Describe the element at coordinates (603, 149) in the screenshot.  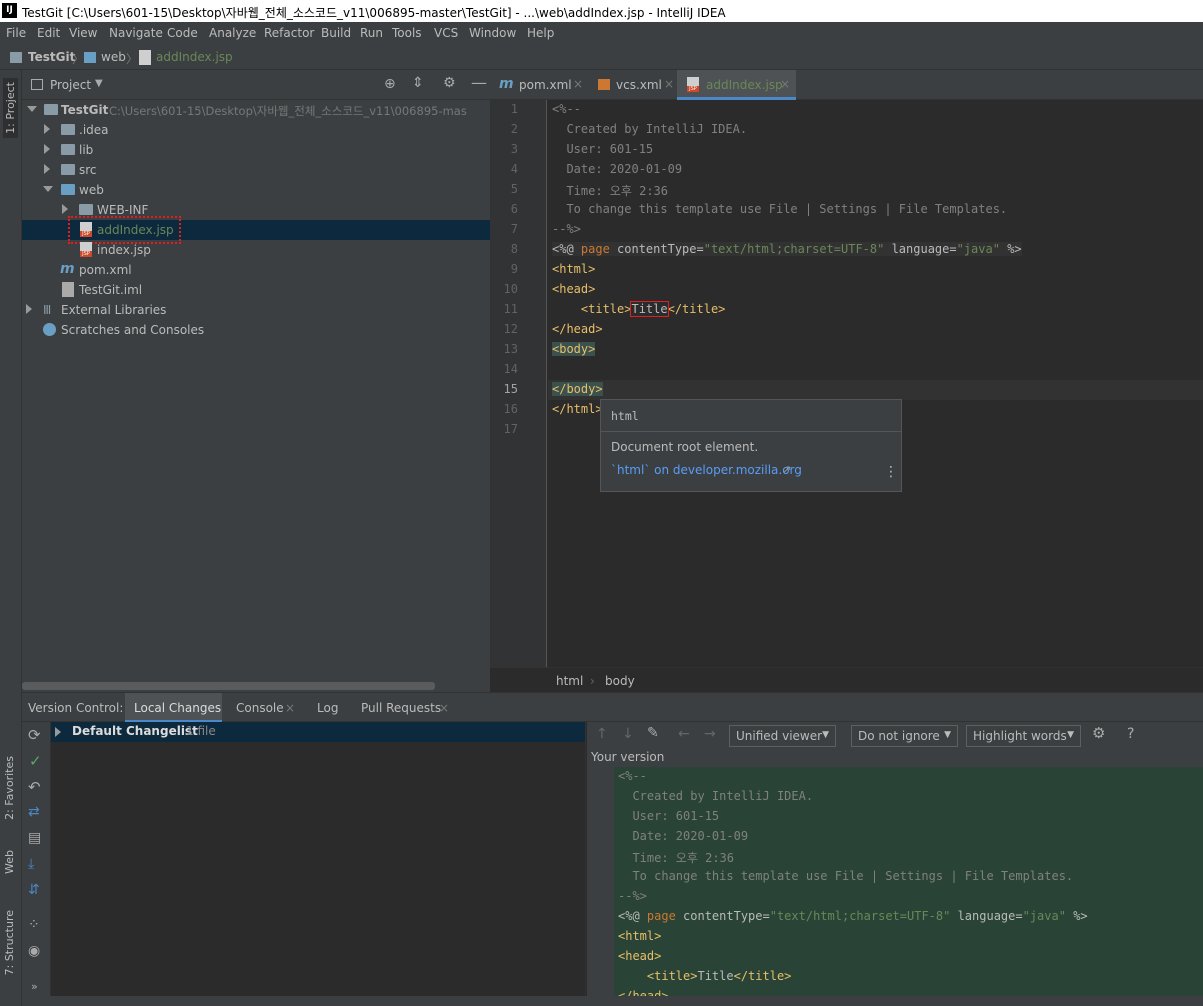
I see `code-line: User: 601-15` at that location.